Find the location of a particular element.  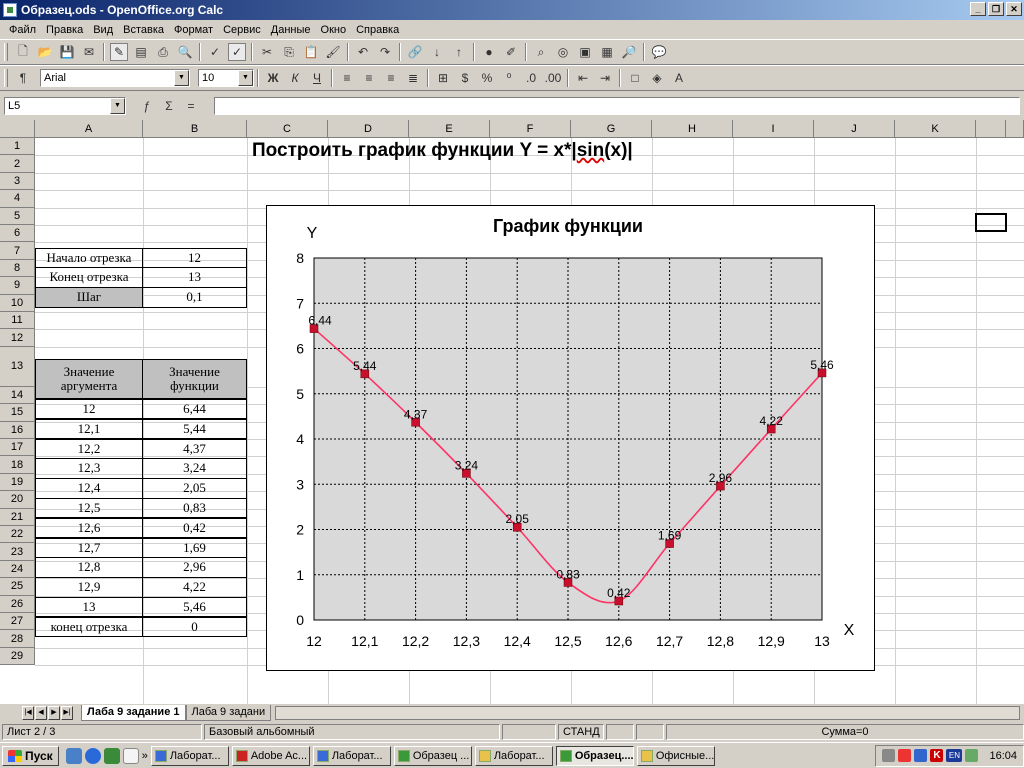

menu-format: Формат is located at coordinates (193, 30).